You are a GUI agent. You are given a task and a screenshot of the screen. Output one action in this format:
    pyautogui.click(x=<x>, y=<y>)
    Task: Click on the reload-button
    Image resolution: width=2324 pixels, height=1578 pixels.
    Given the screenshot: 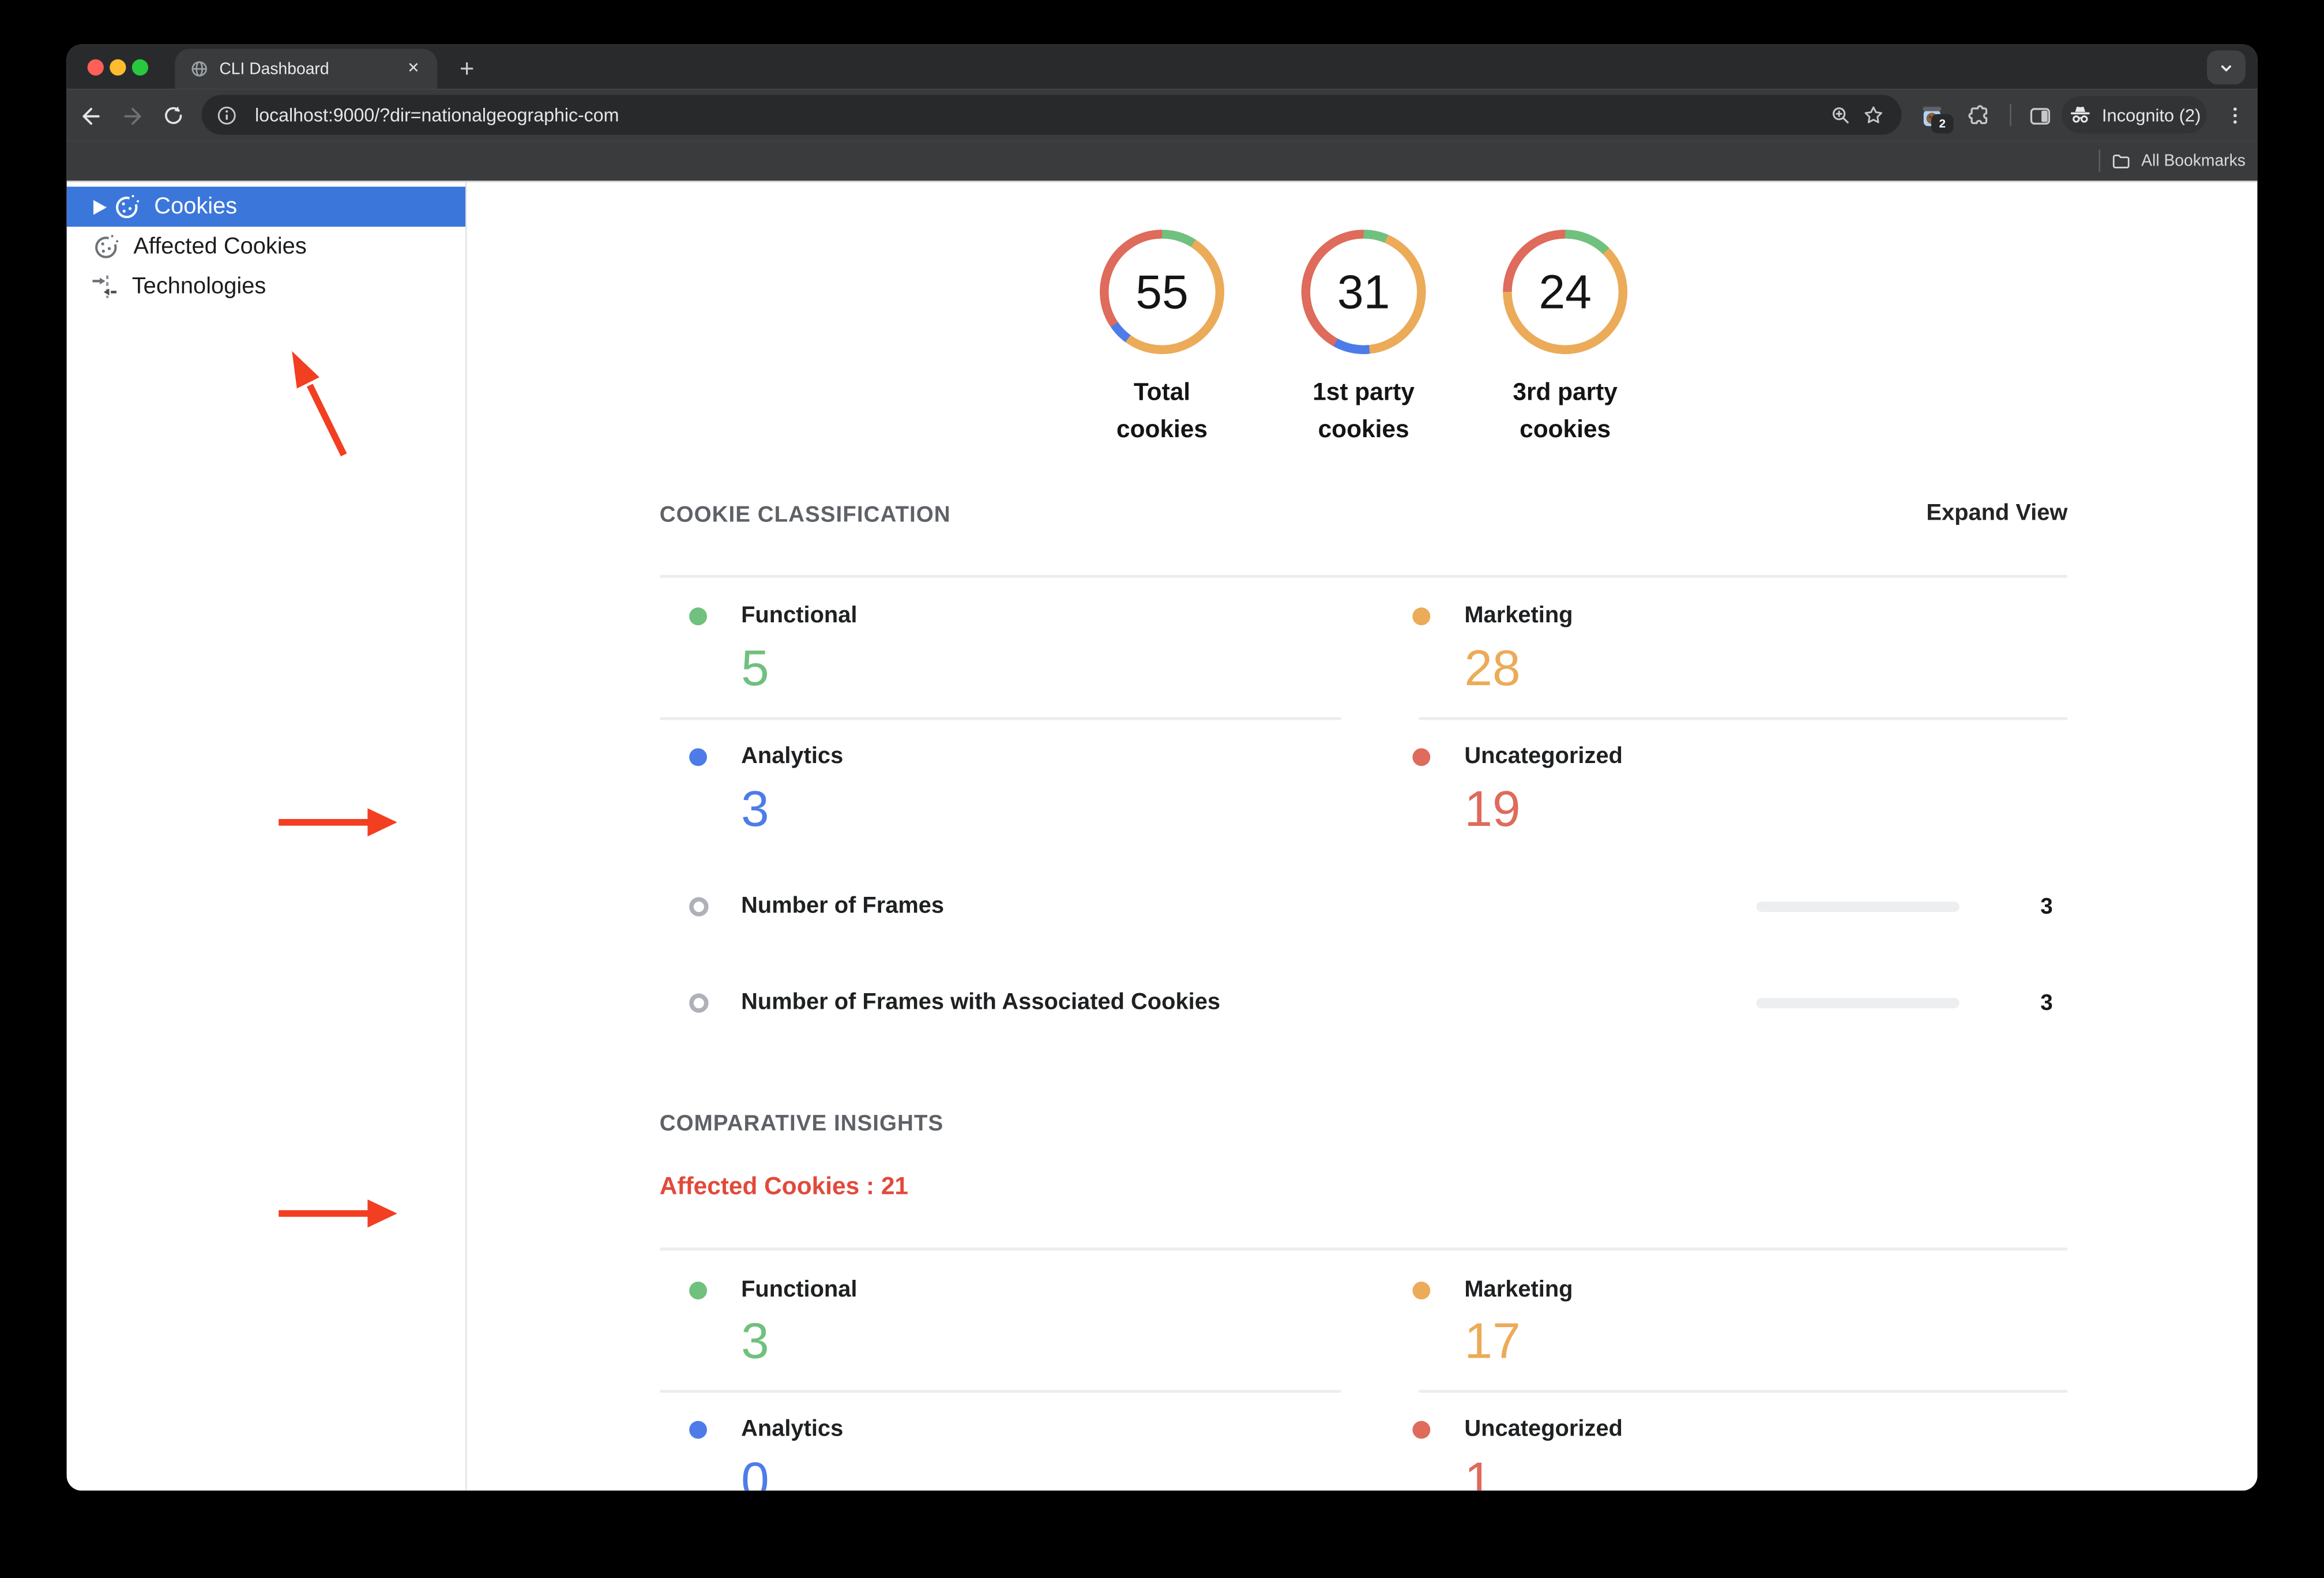 What is the action you would take?
    pyautogui.click(x=174, y=116)
    